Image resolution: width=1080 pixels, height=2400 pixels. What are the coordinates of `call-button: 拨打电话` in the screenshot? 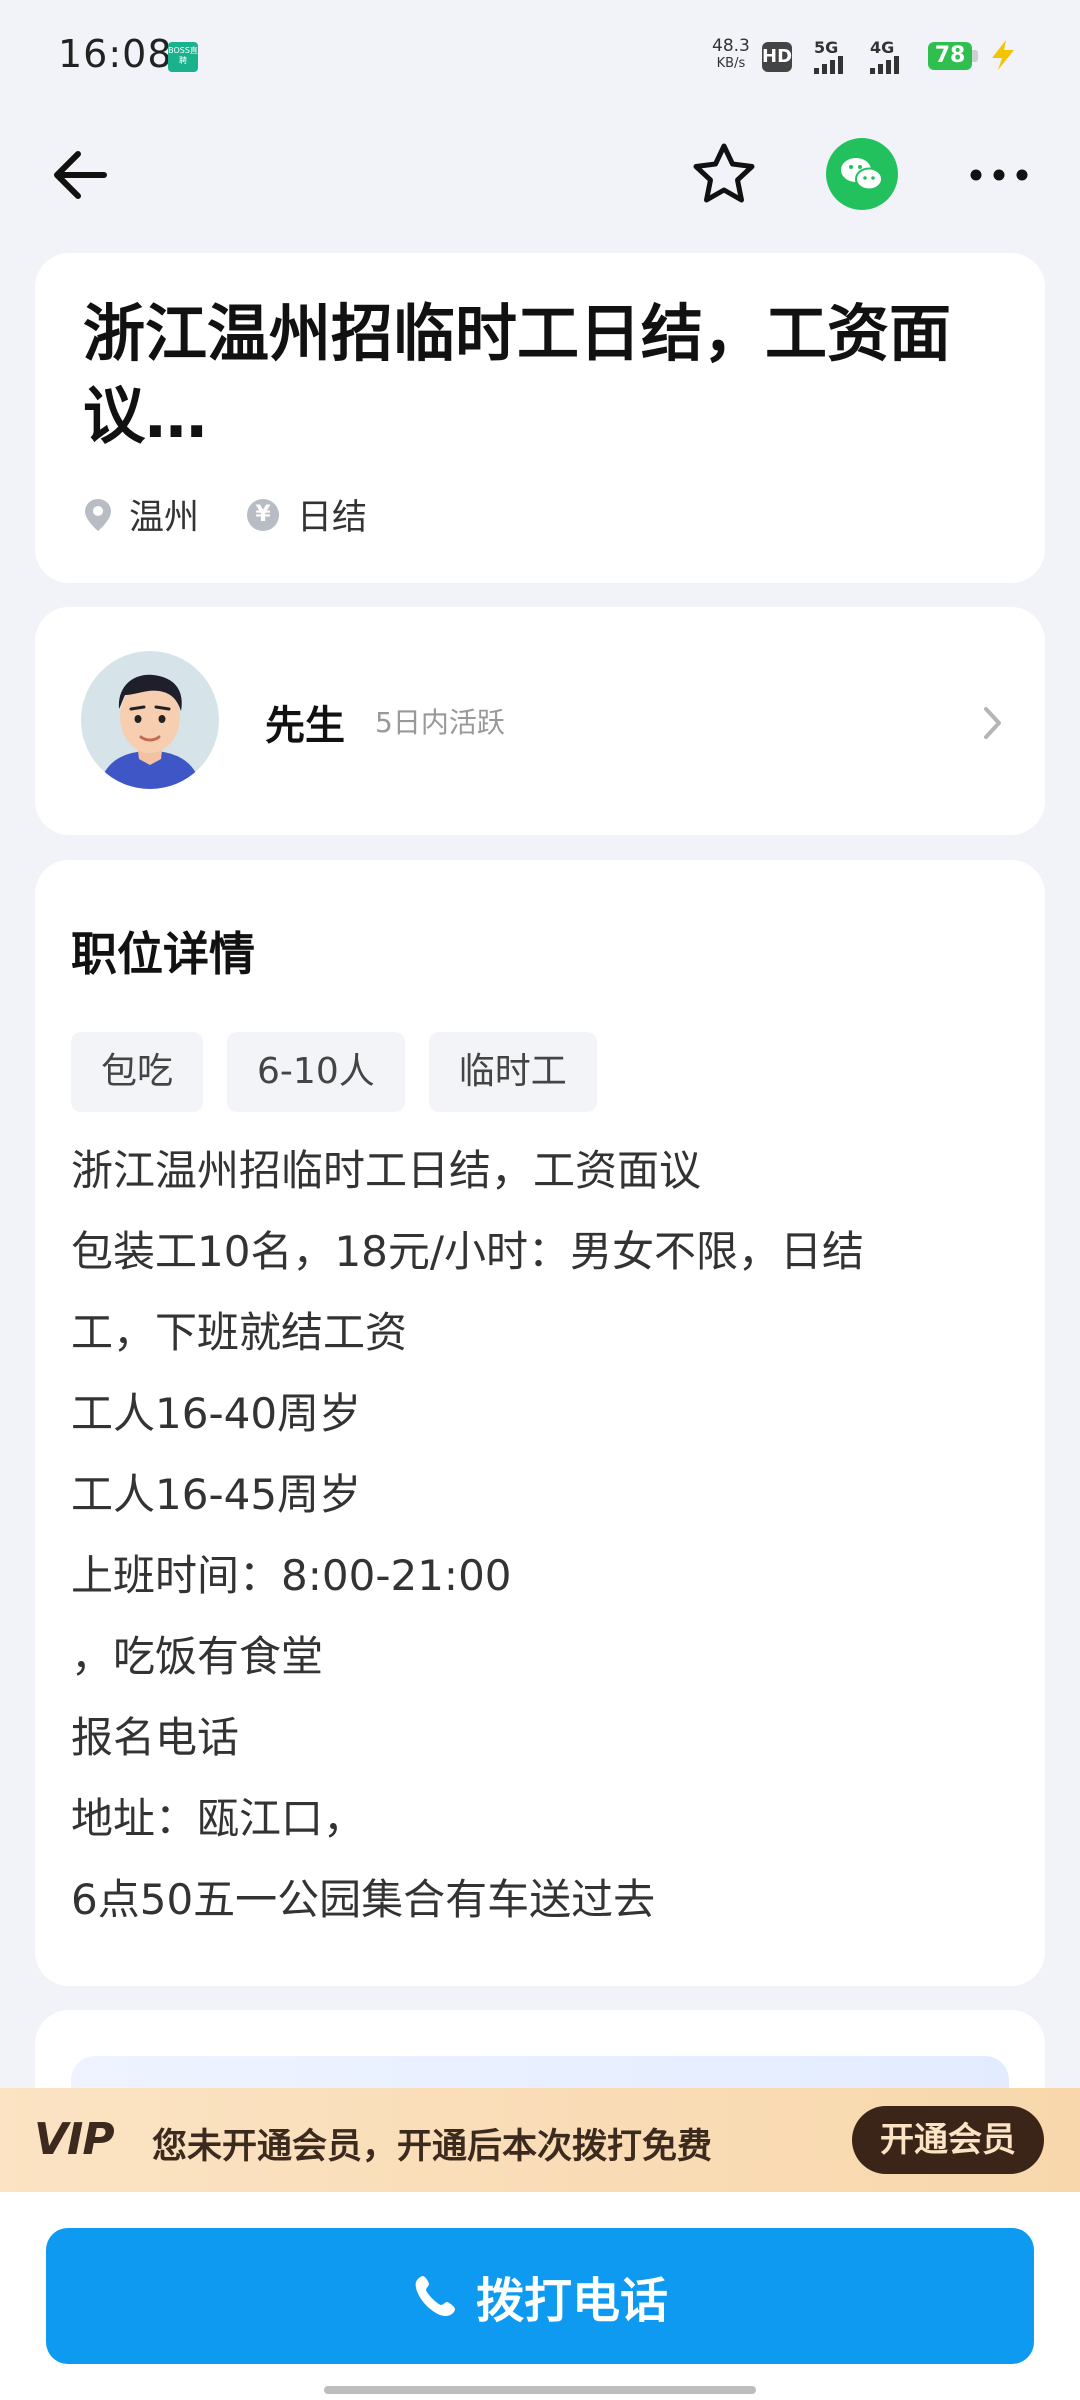 It's located at (540, 2296).